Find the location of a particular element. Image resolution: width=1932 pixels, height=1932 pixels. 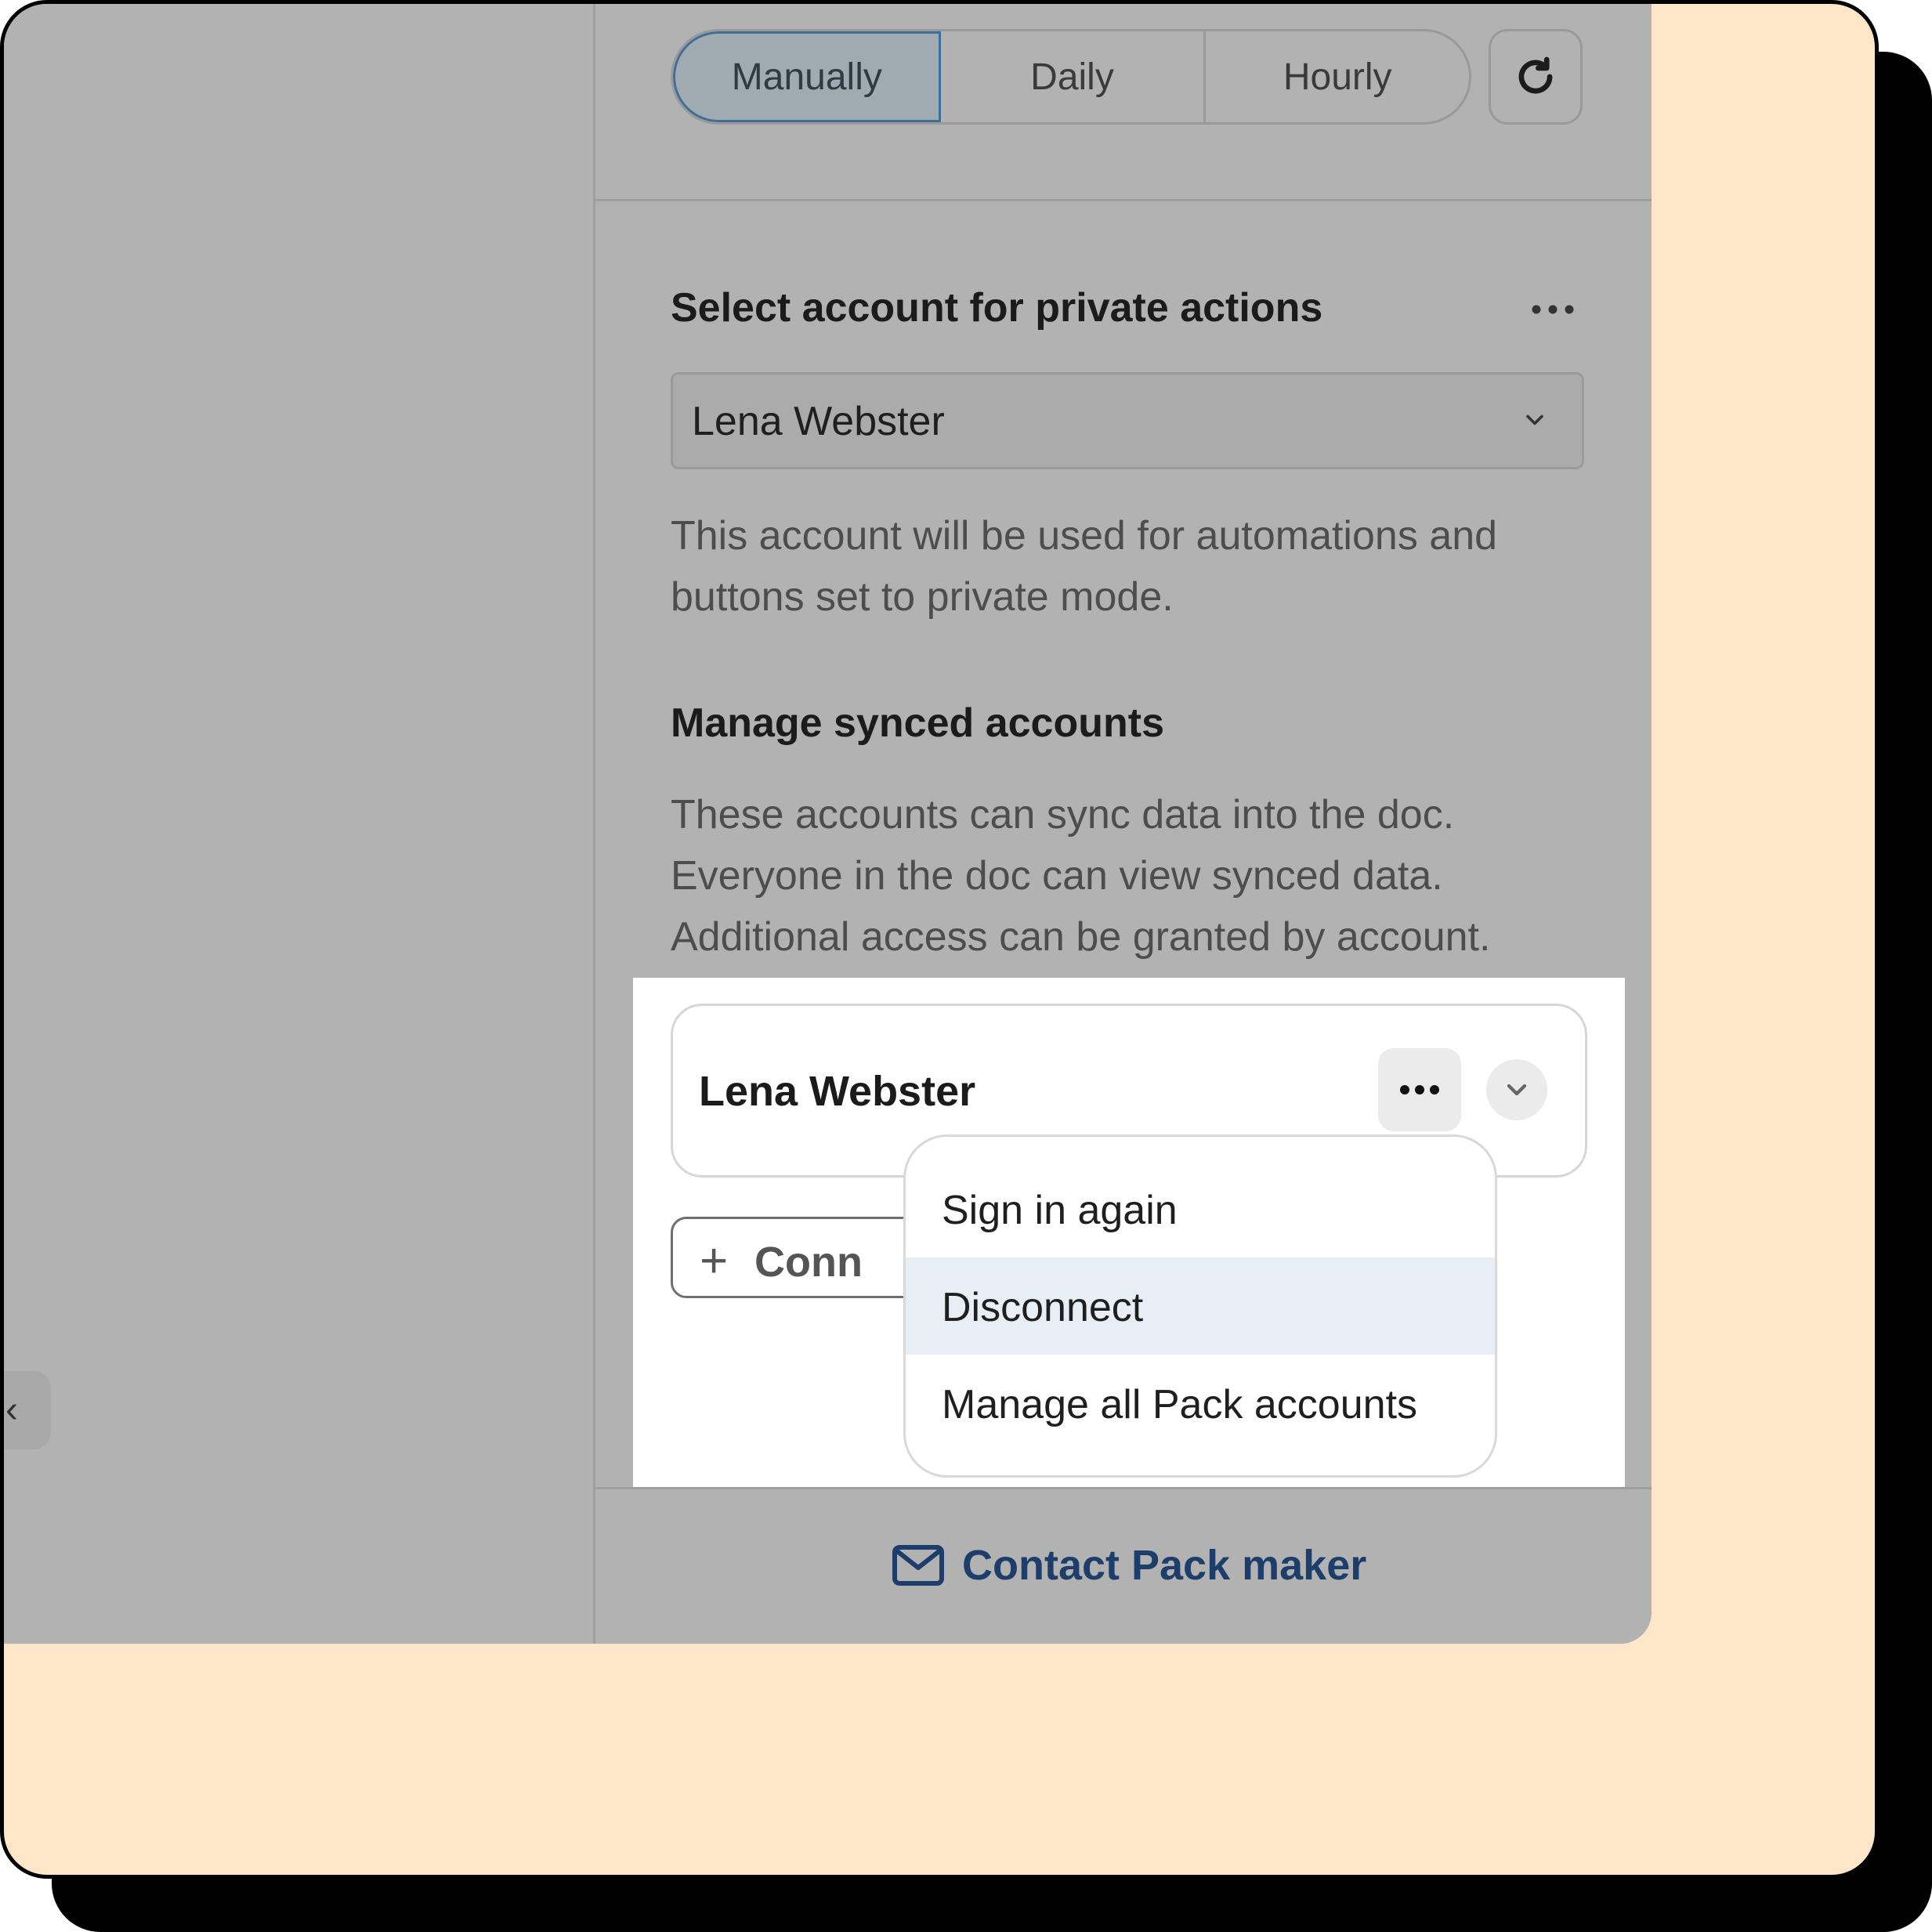

menu-item-label: Sign in again is located at coordinates (1060, 1211).